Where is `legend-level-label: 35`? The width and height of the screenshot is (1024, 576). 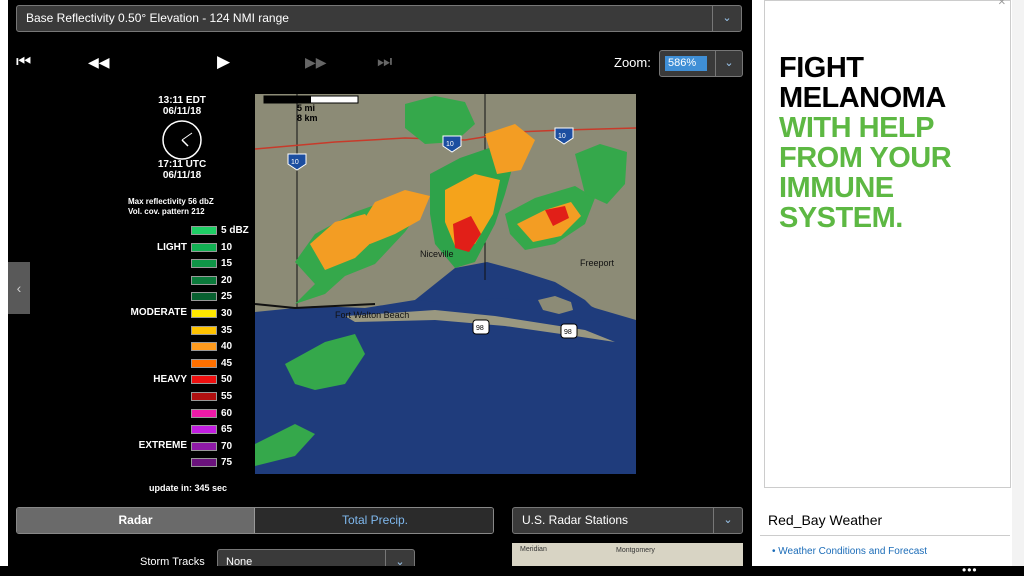 legend-level-label: 35 is located at coordinates (227, 330).